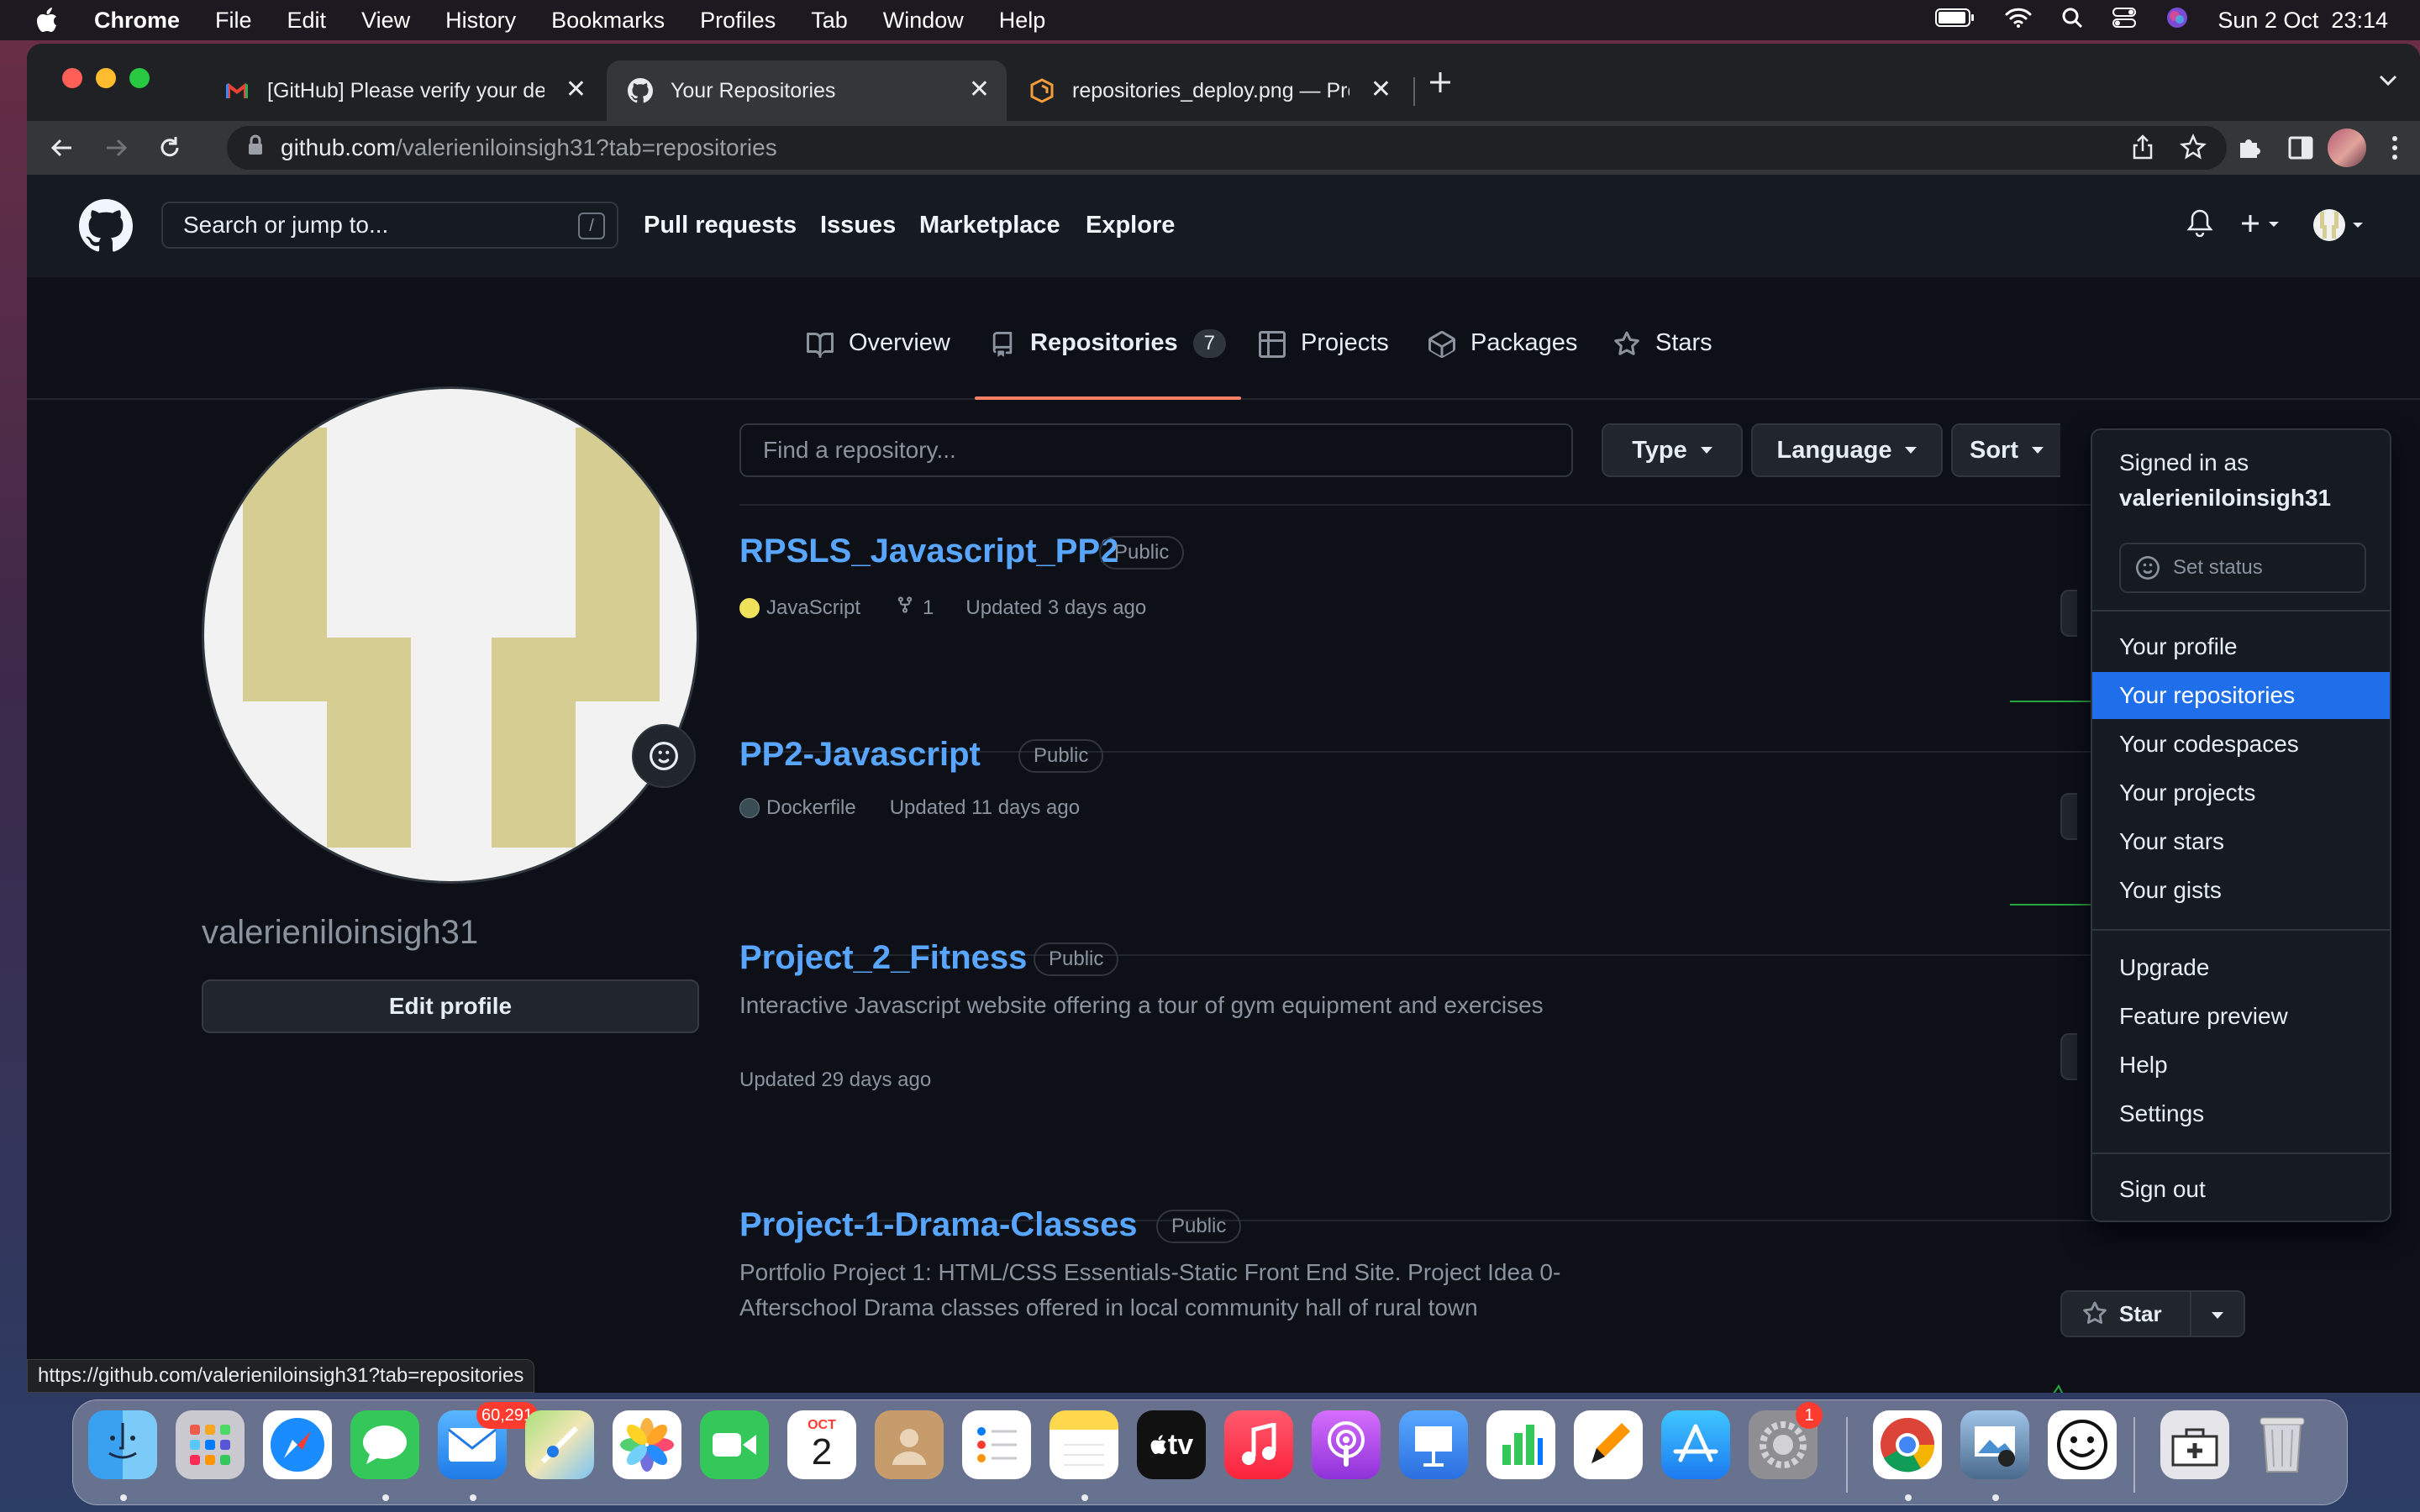 The width and height of the screenshot is (2420, 1512). Describe the element at coordinates (2200, 224) in the screenshot. I see `notification-bell-icon` at that location.